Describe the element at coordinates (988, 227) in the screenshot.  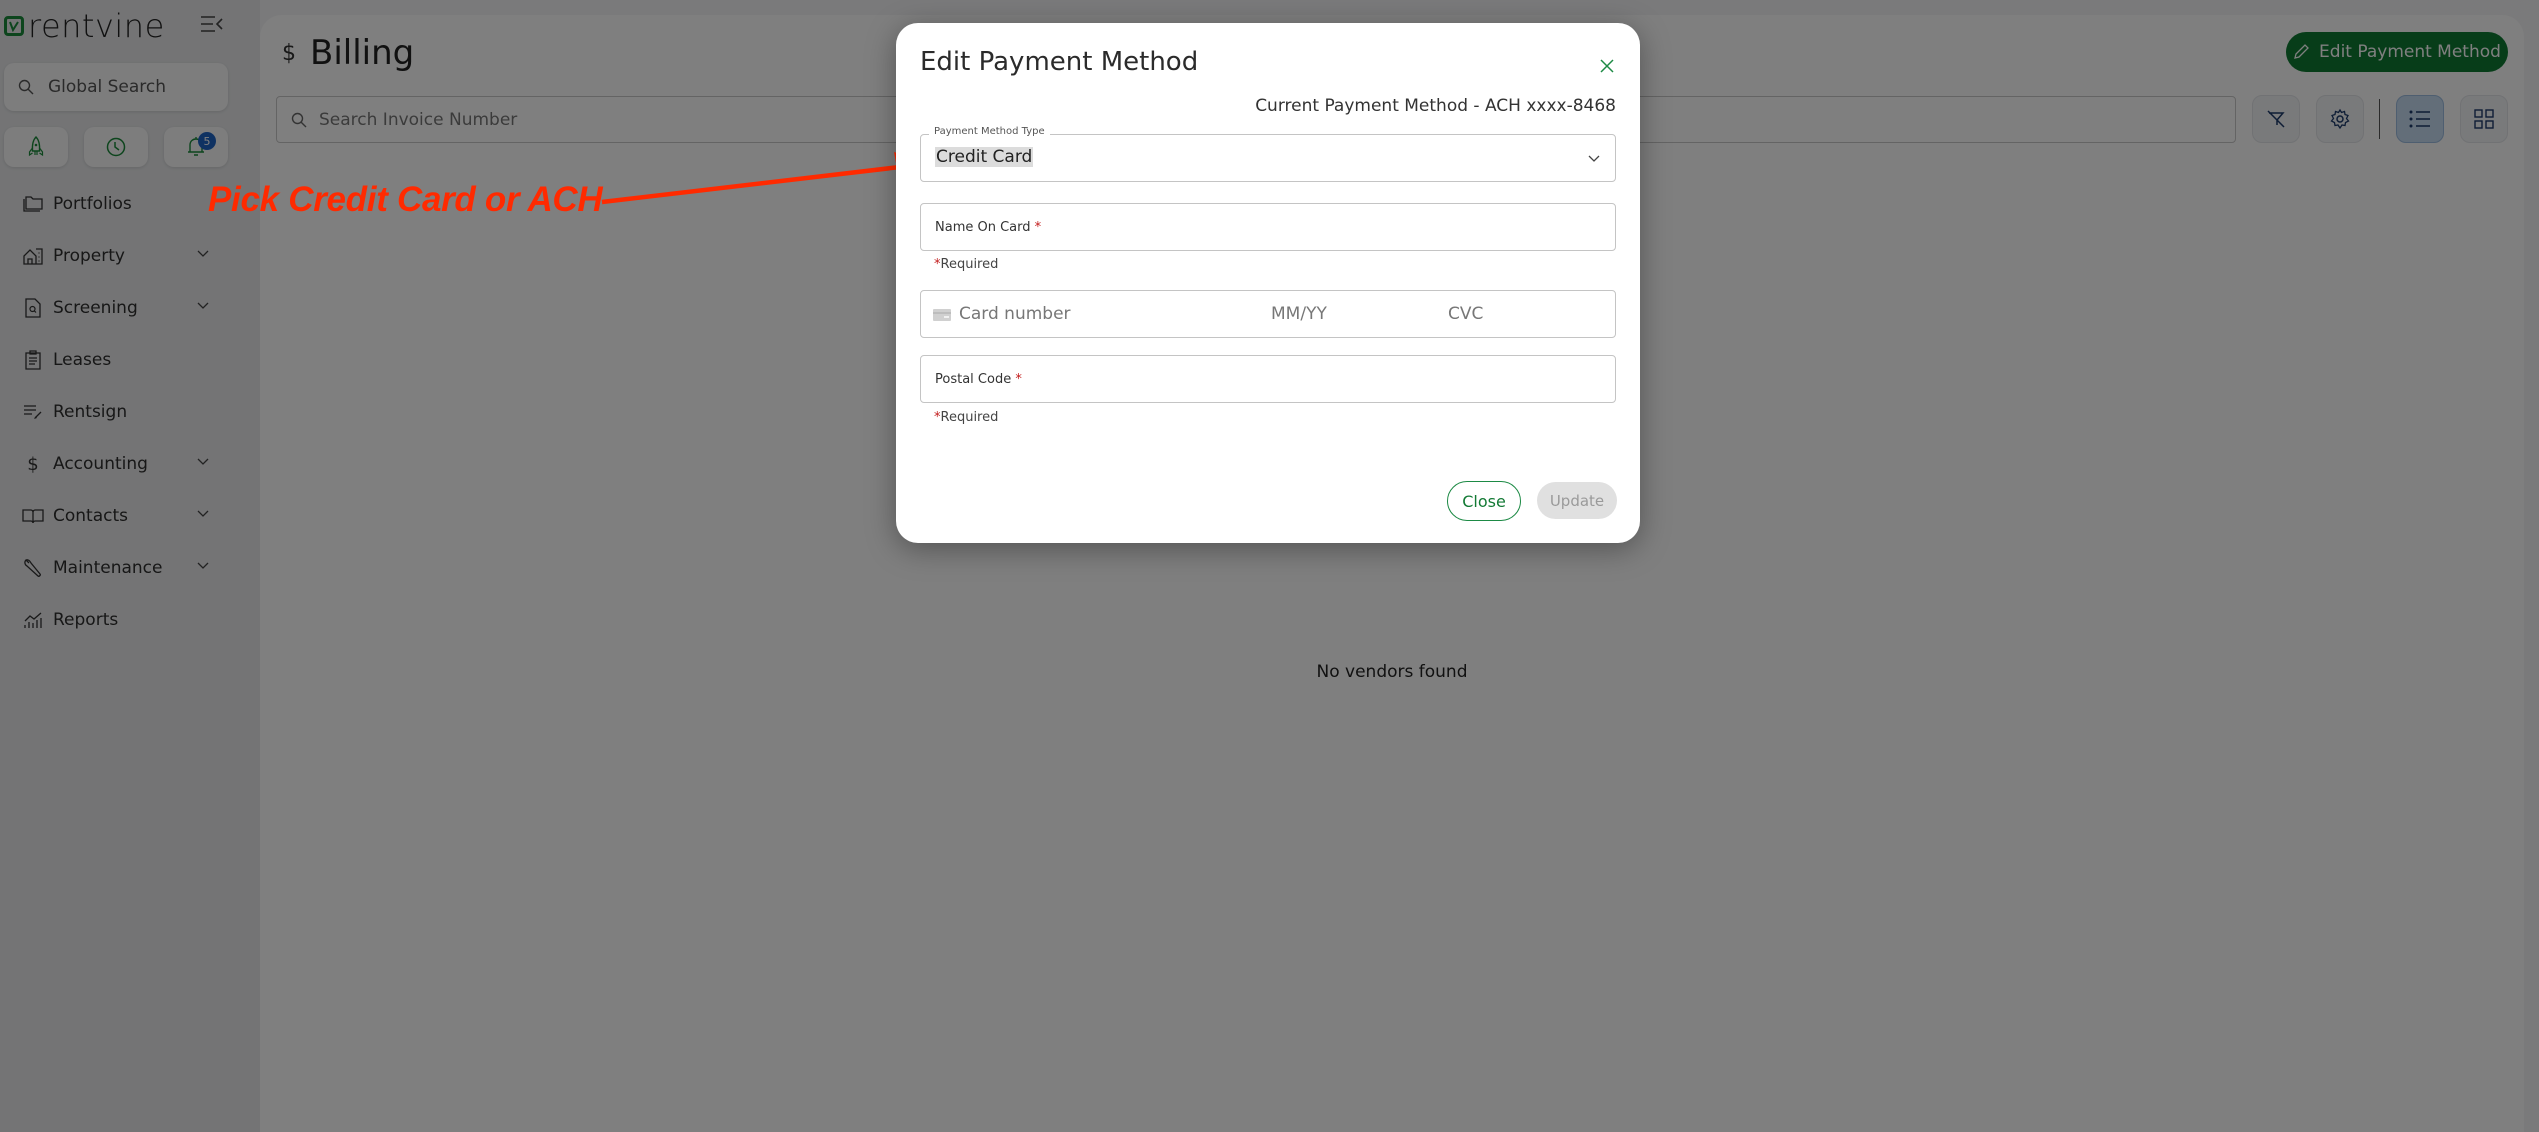
I see `name-on-card-label: Name On Card *` at that location.